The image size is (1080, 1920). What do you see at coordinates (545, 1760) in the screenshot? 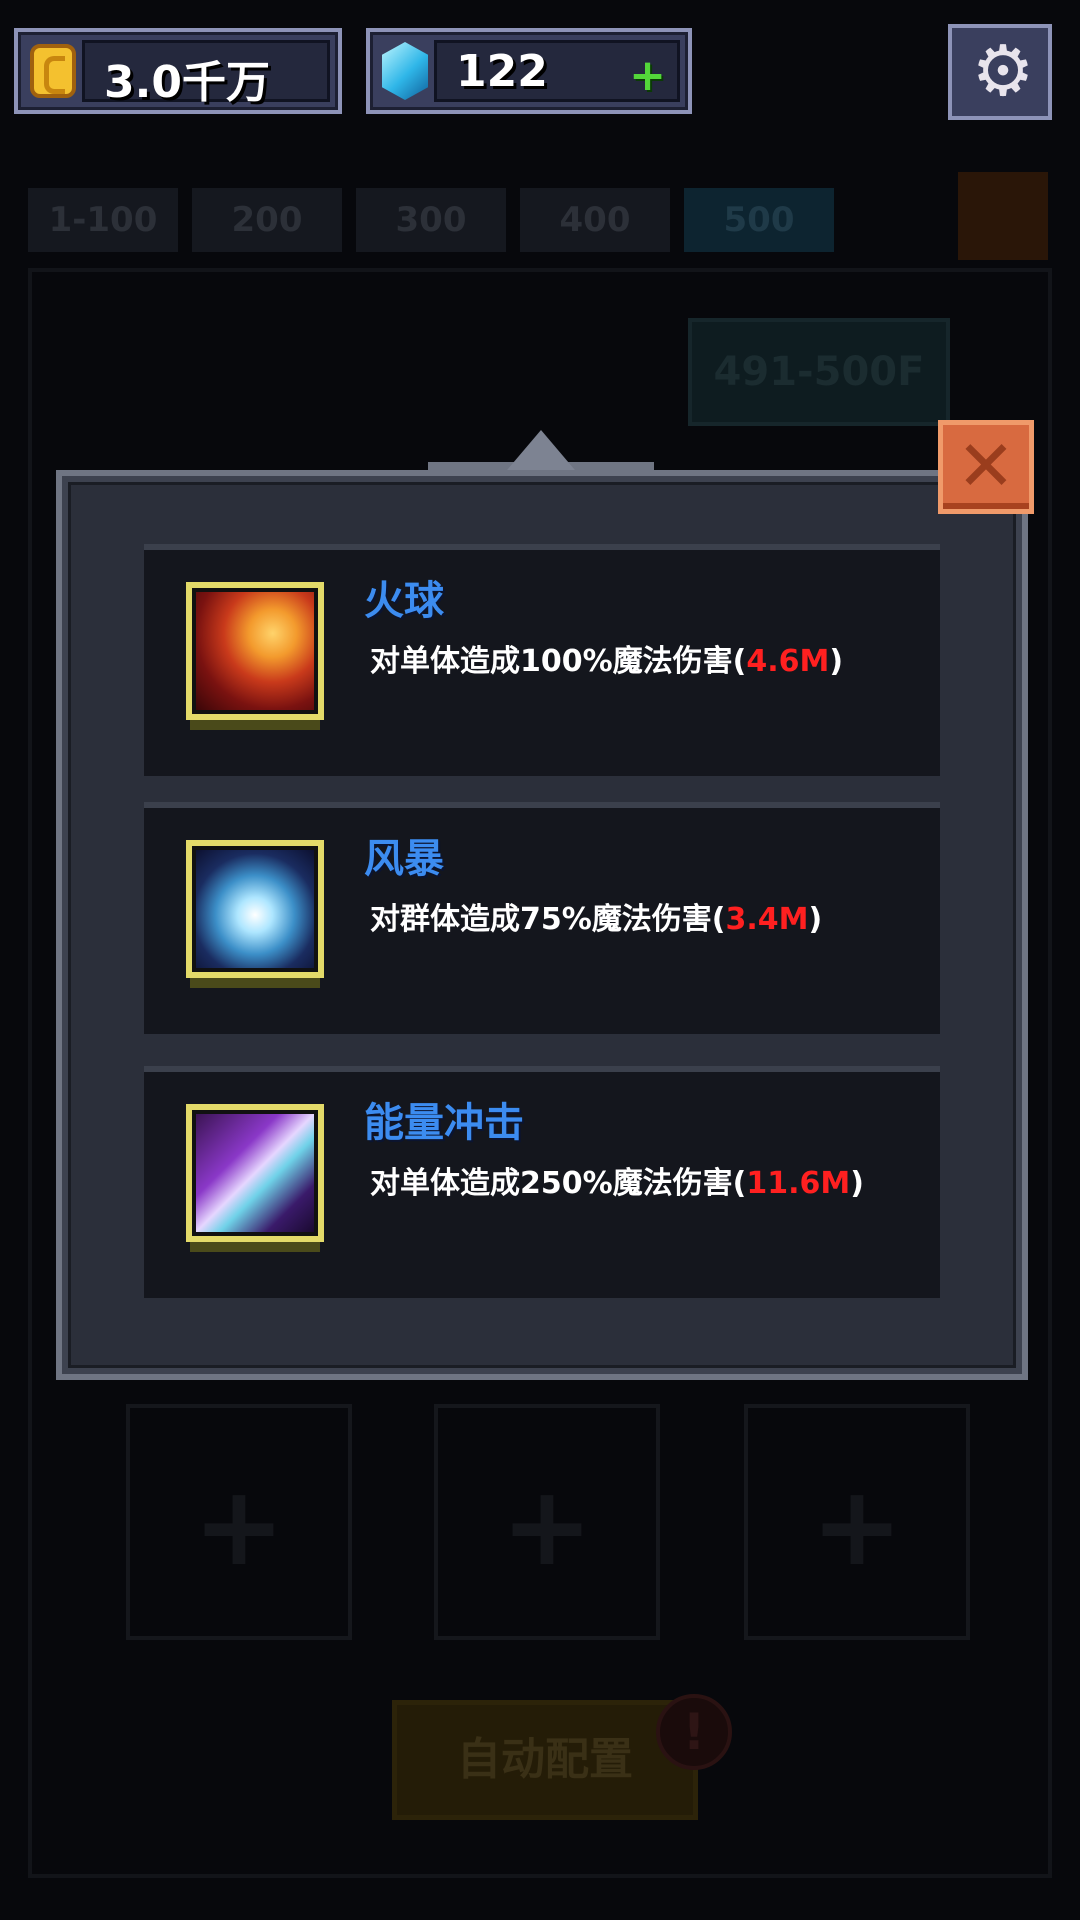
I see `auto-configure-button: 自动配置` at bounding box center [545, 1760].